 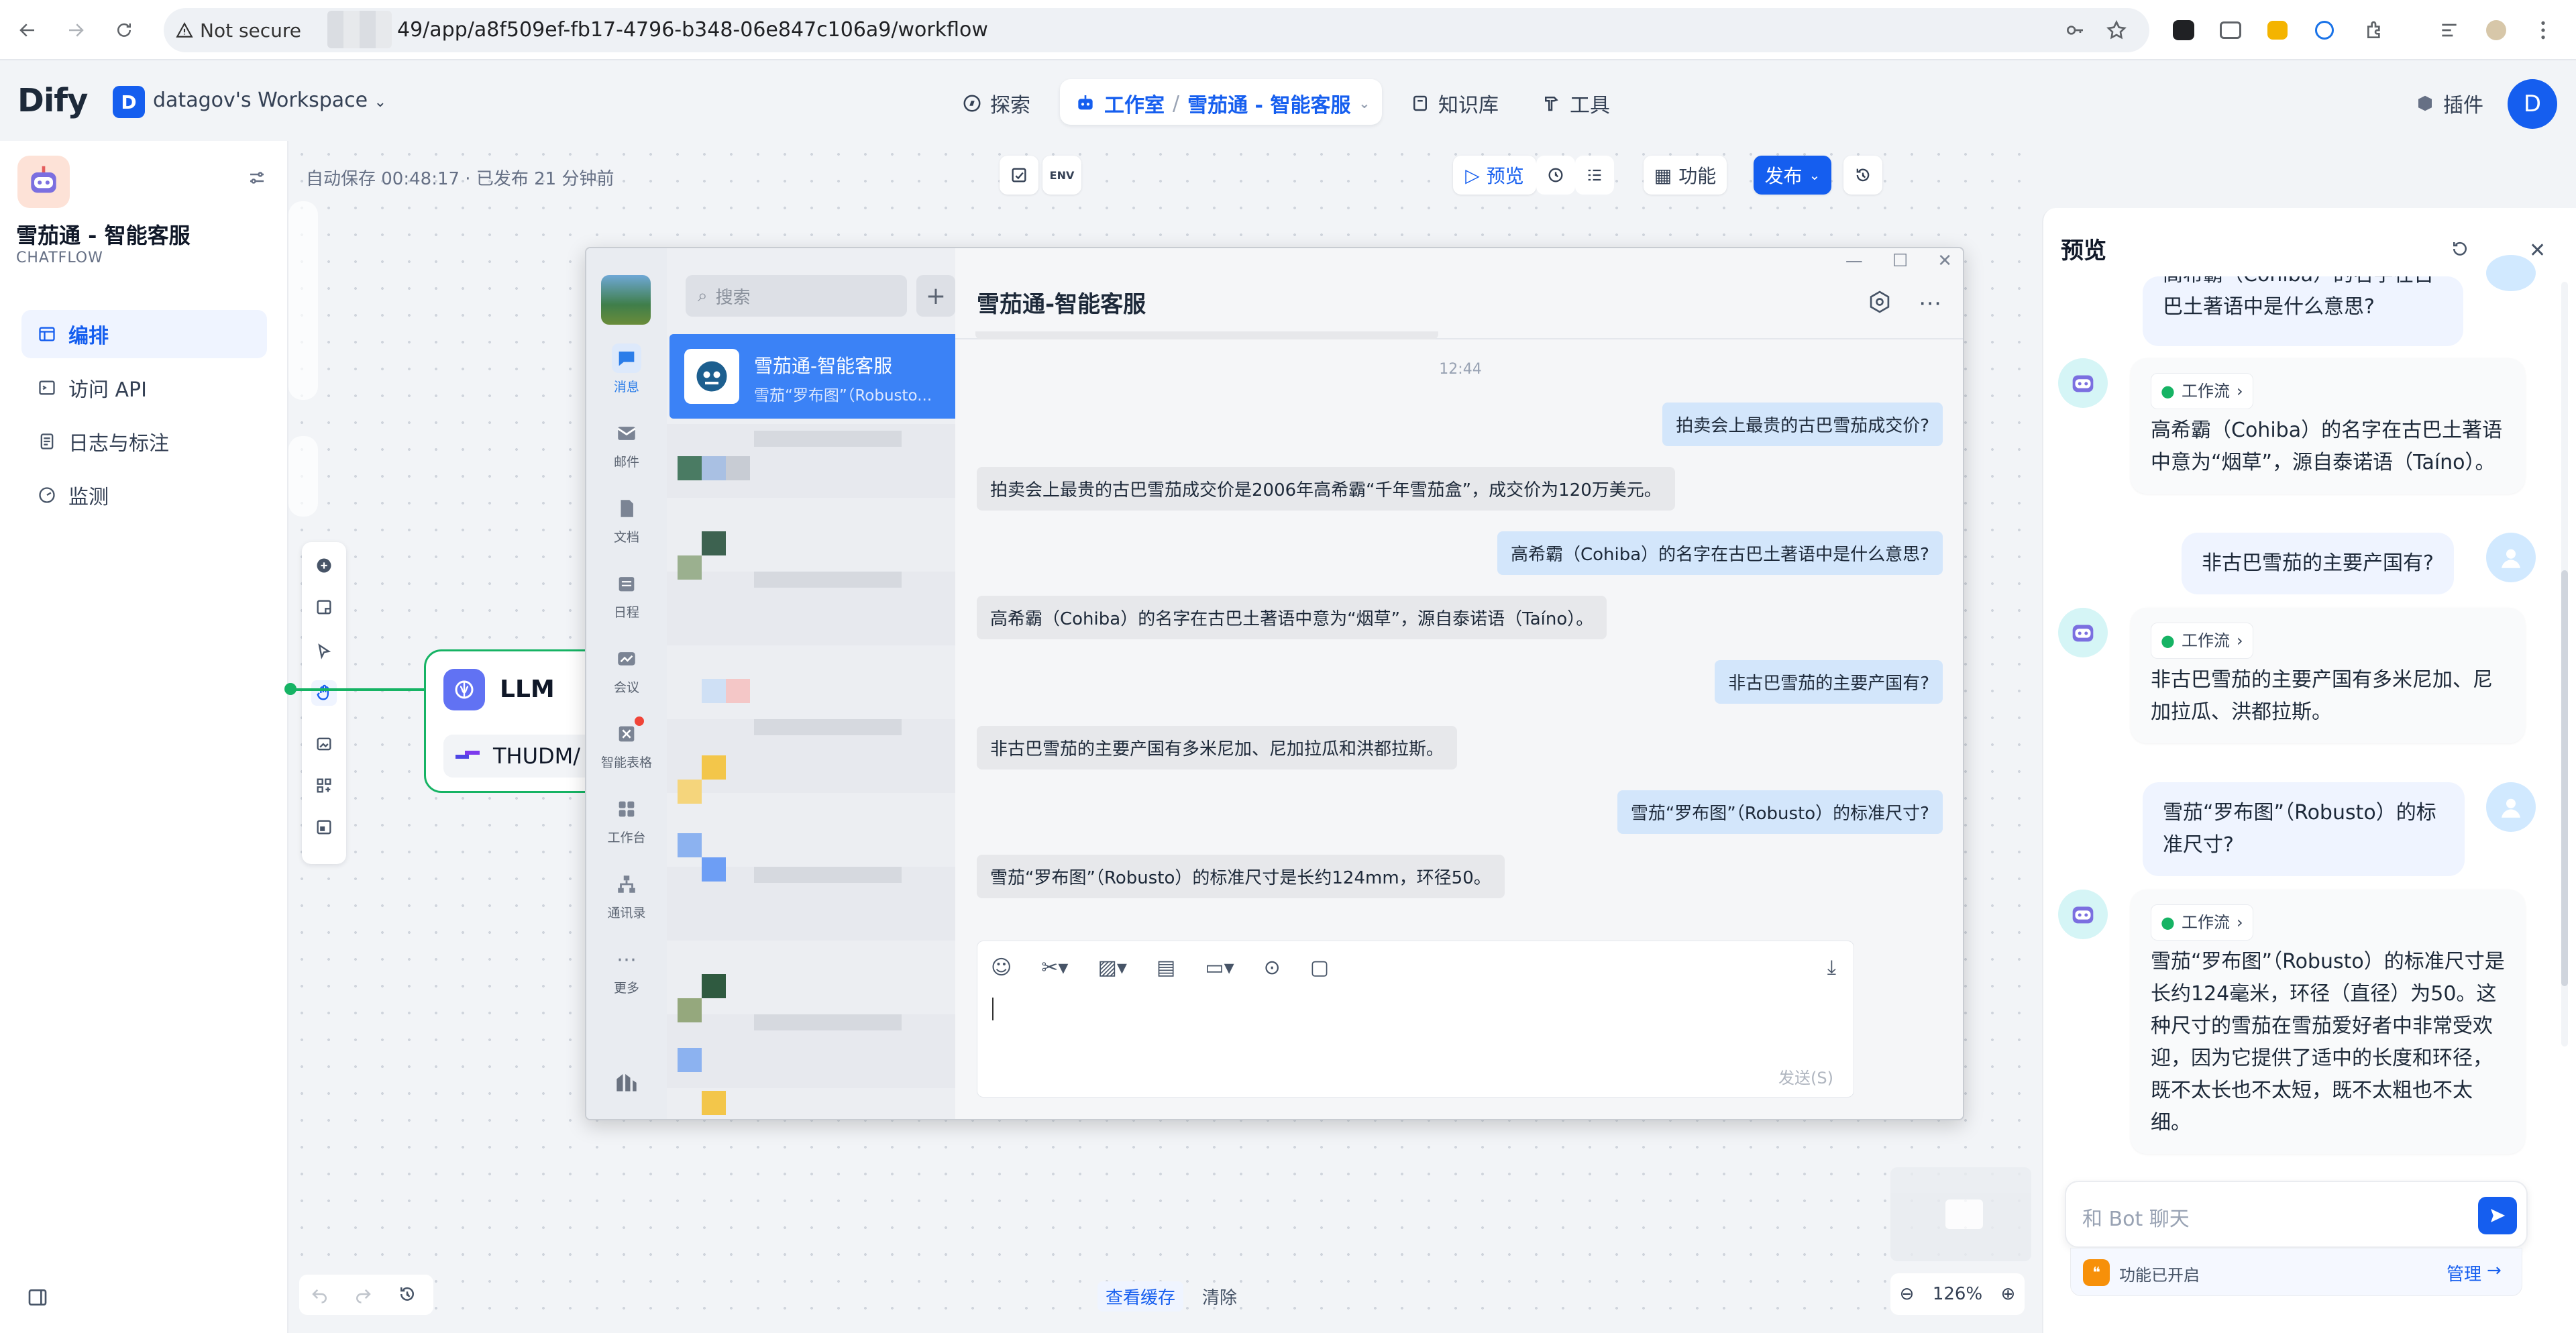 What do you see at coordinates (324, 827) in the screenshot?
I see `minimap-toggle-icon` at bounding box center [324, 827].